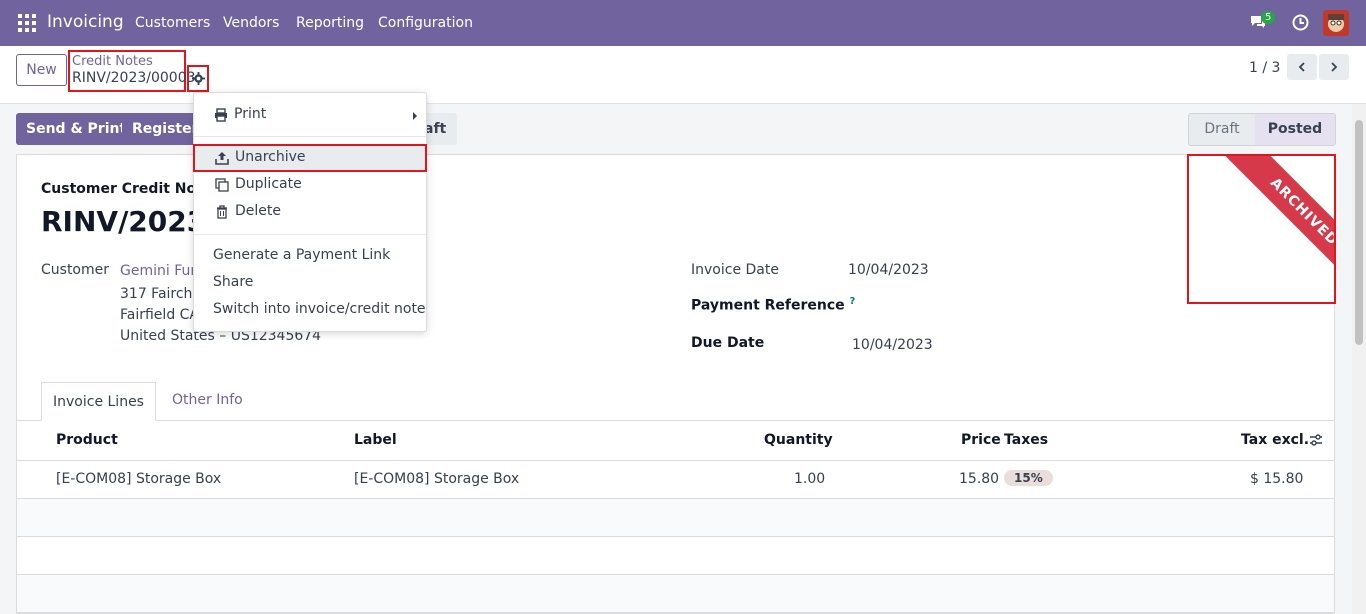 The image size is (1366, 614). What do you see at coordinates (76, 129) in the screenshot?
I see `send-print-button: Send & Print` at bounding box center [76, 129].